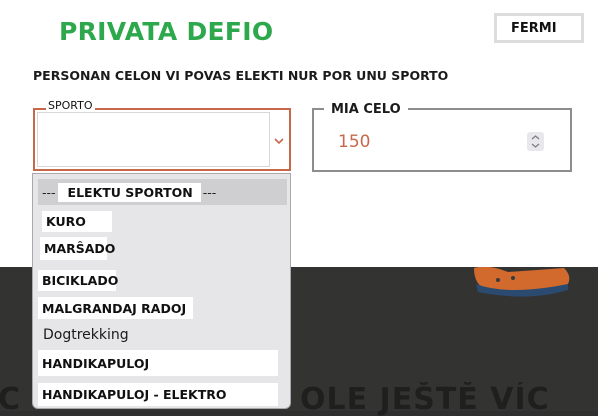  I want to click on dropdown-header-dash-left: ---, so click(49, 192).